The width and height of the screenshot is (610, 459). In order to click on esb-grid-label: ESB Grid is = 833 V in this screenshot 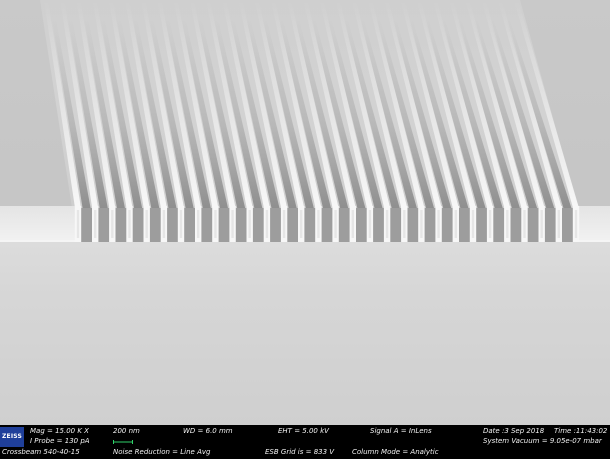, I will do `click(300, 452)`.